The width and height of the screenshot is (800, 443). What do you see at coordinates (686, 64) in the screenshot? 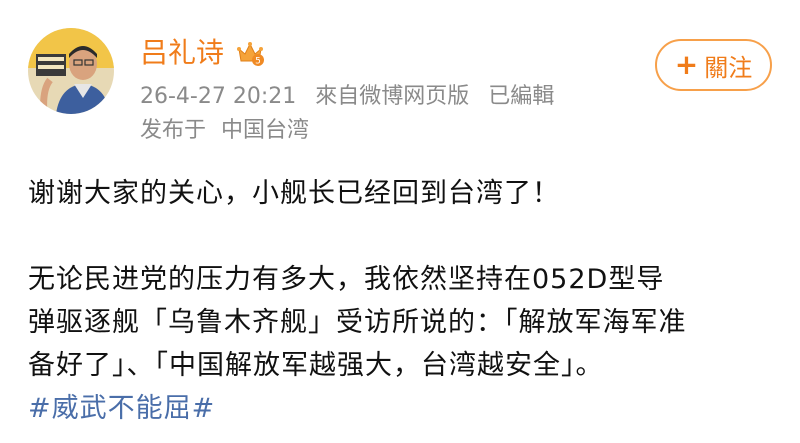
I see `plus-icon: +` at bounding box center [686, 64].